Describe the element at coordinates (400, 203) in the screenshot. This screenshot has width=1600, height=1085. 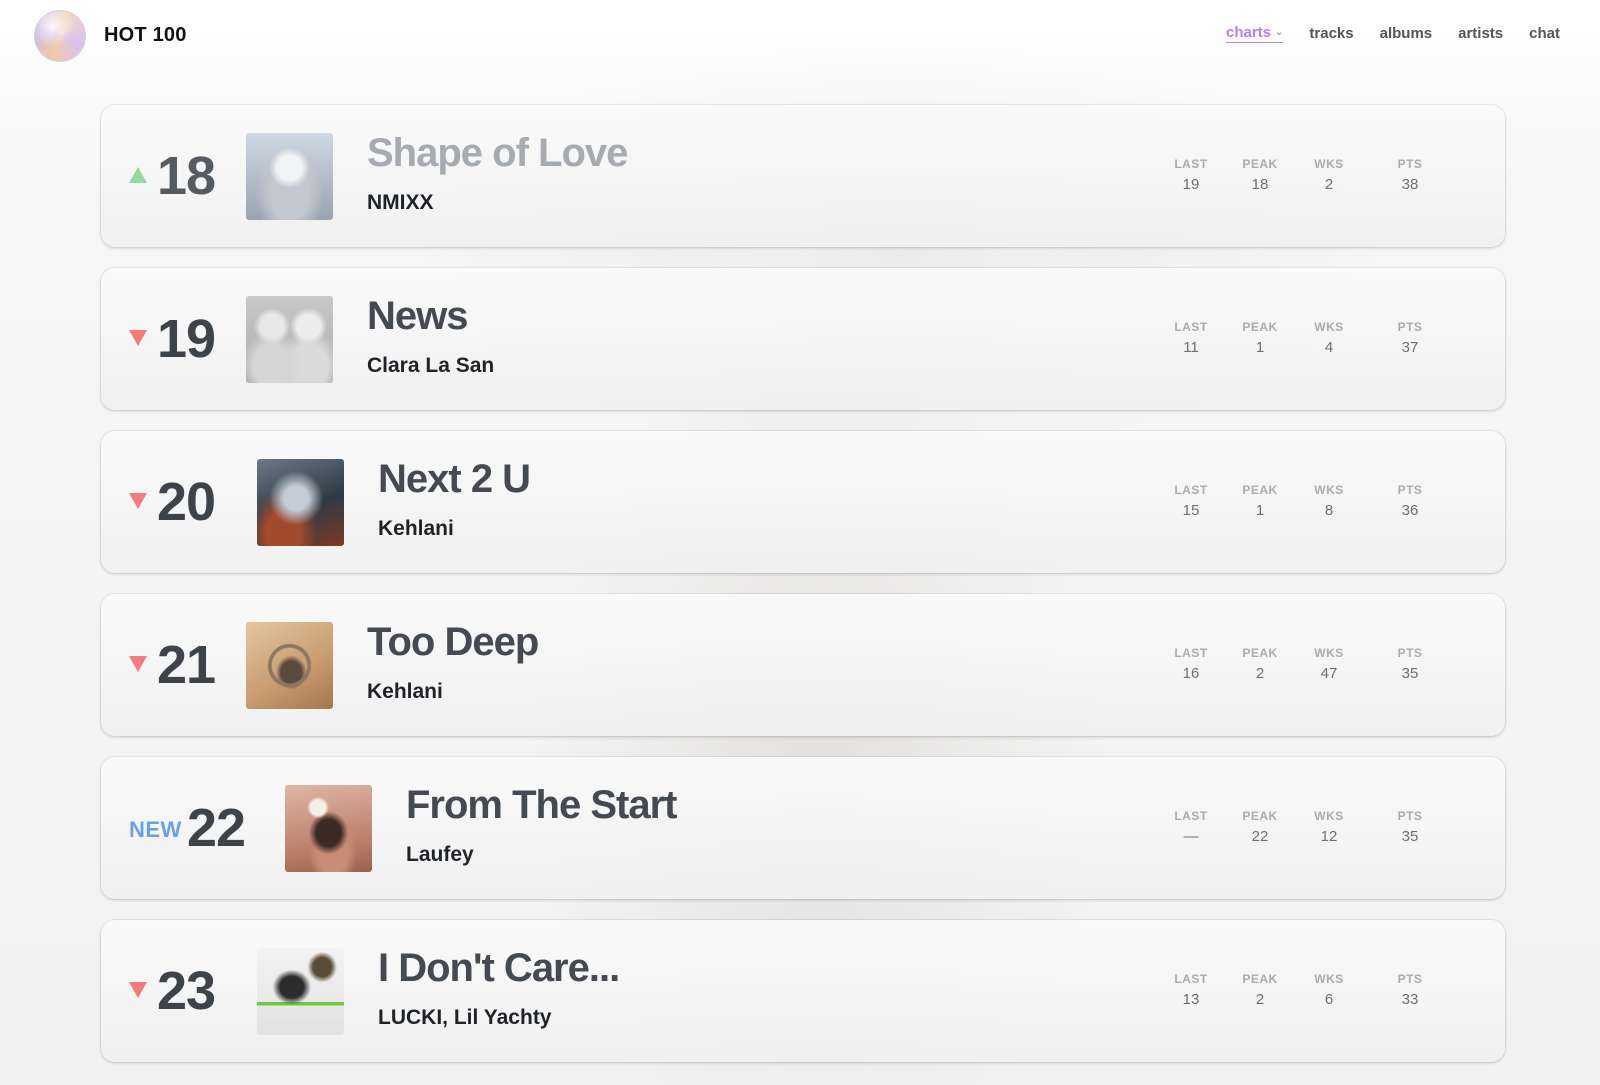
I see `artist-name: NMIXX` at that location.